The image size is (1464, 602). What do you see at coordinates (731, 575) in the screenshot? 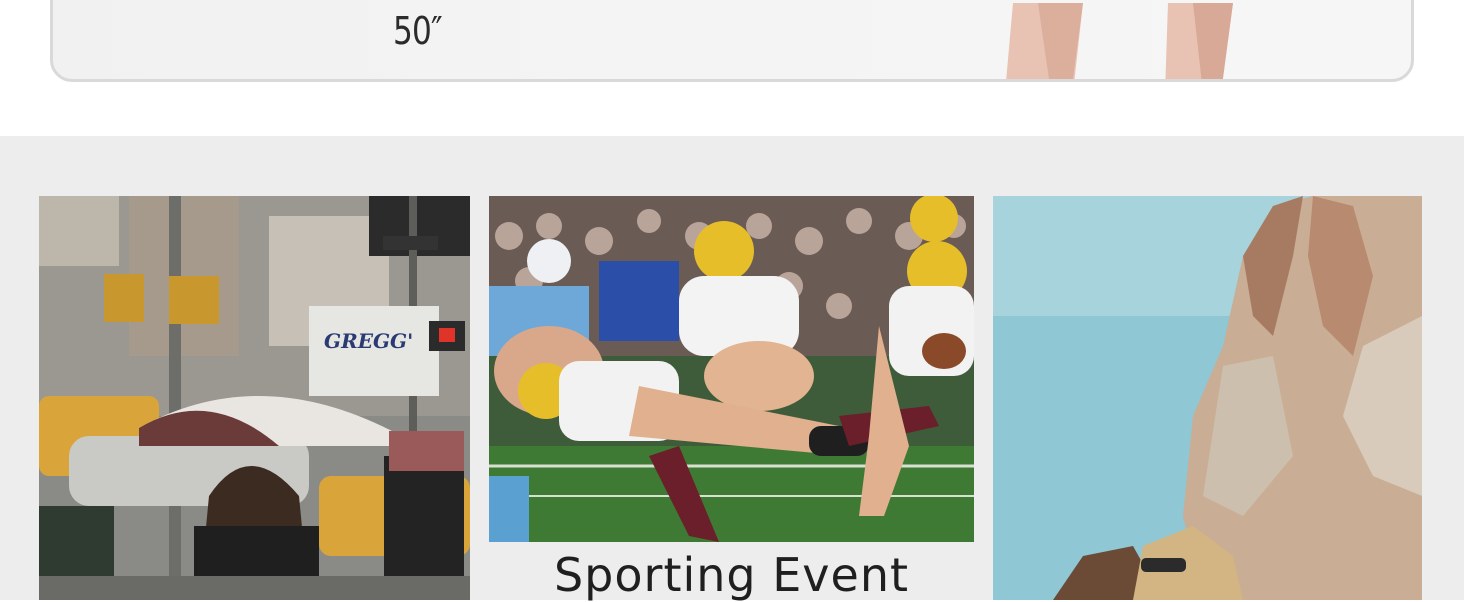
I see `tile-caption-sporting-event: Sporting Event` at bounding box center [731, 575].